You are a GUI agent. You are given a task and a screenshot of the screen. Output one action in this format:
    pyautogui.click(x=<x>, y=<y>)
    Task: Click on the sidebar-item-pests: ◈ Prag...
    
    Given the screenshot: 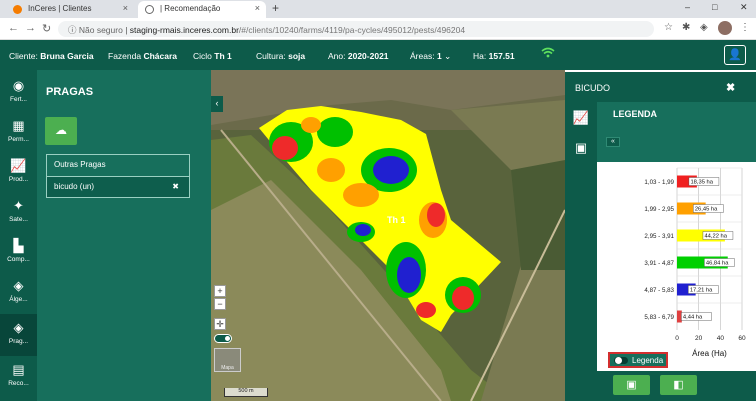 What is the action you would take?
    pyautogui.click(x=18, y=335)
    